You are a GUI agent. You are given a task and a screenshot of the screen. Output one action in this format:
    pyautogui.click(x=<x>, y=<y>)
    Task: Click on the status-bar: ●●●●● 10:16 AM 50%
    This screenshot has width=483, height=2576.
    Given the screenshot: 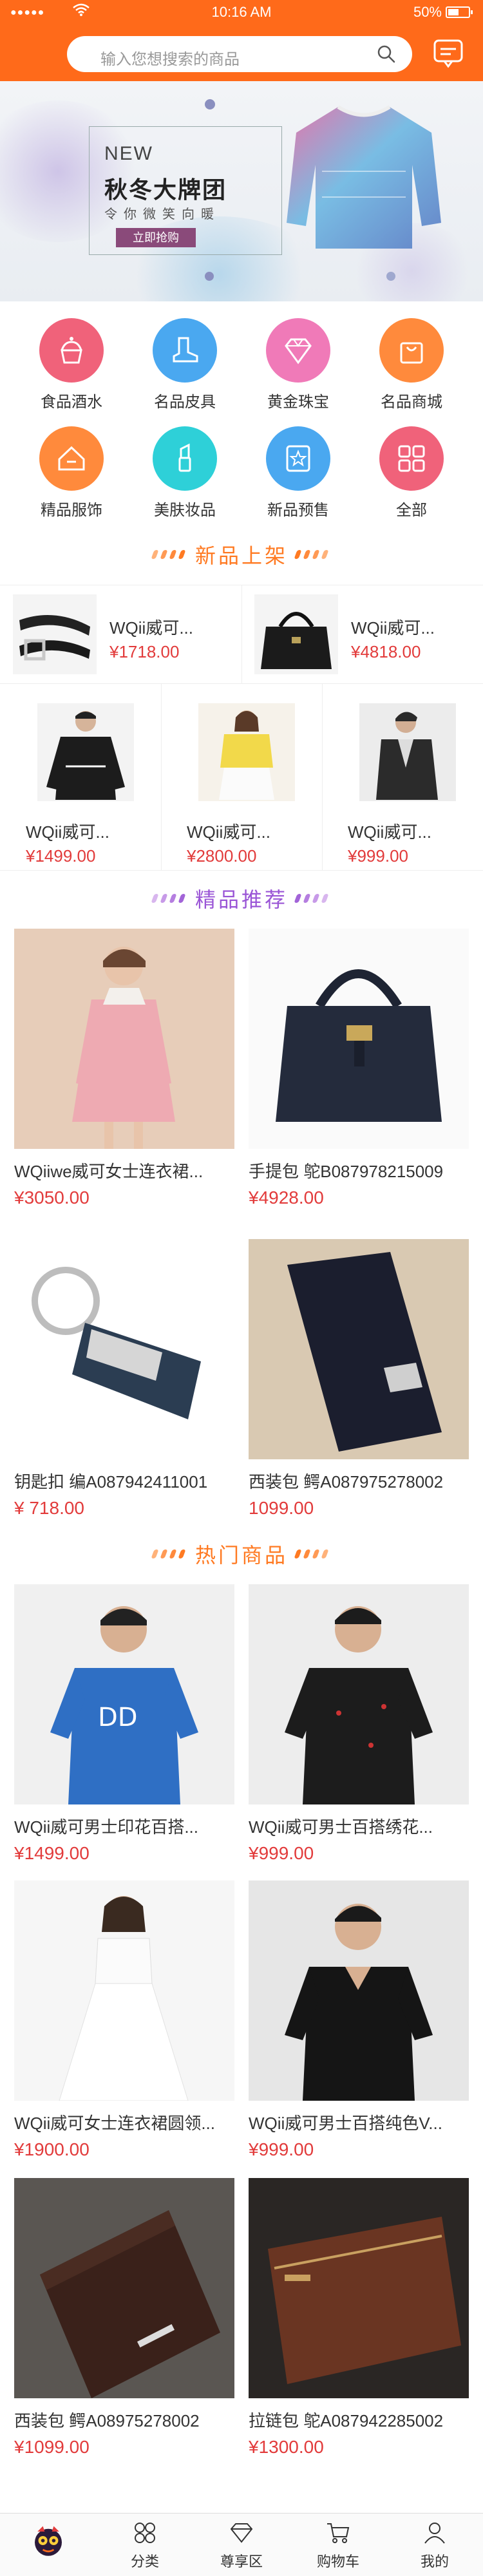 What is the action you would take?
    pyautogui.click(x=241, y=12)
    